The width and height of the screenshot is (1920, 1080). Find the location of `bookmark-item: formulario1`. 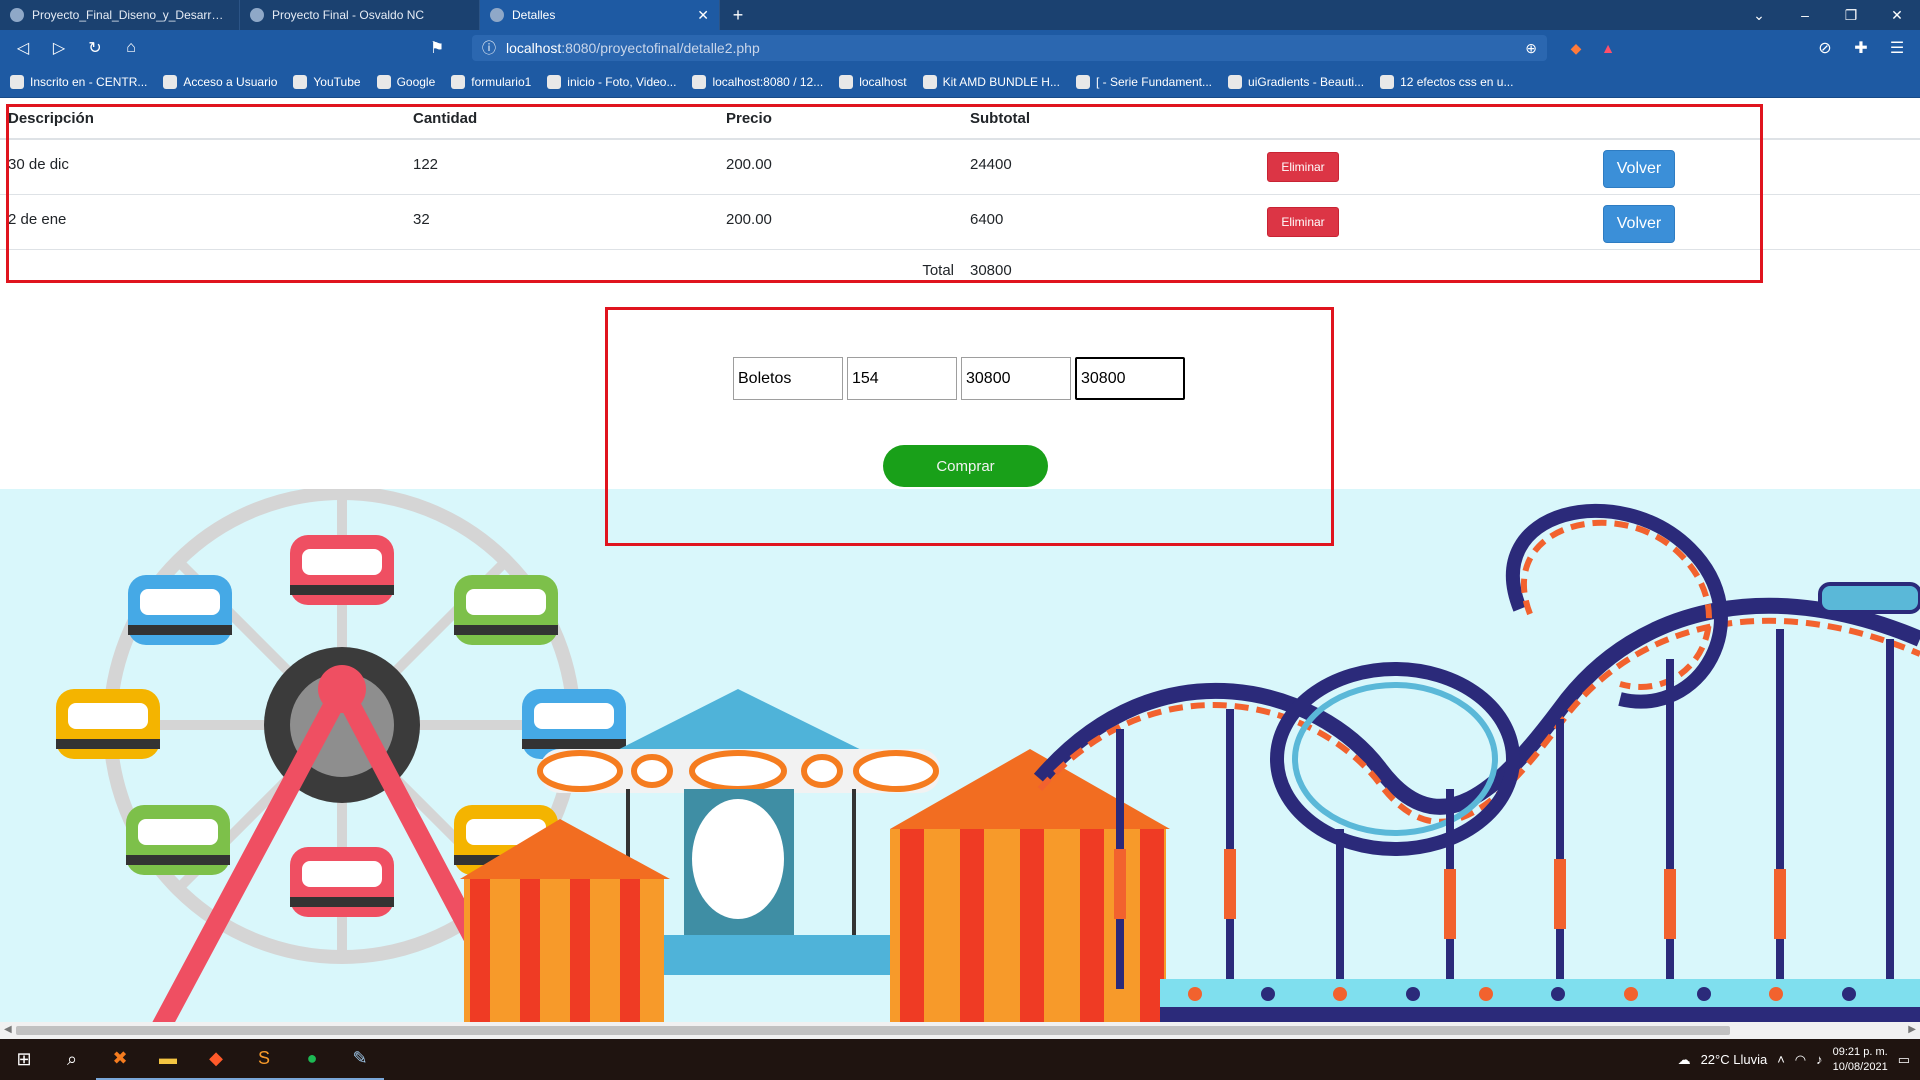

bookmark-item: formulario1 is located at coordinates (491, 81).